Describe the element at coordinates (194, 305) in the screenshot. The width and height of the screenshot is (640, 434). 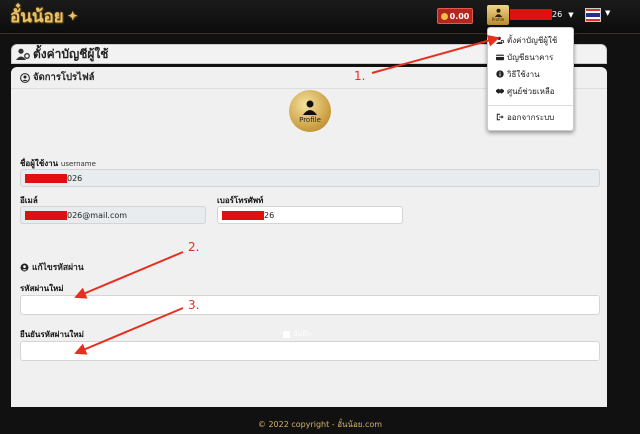
I see `annotation-label-3: 3.` at that location.